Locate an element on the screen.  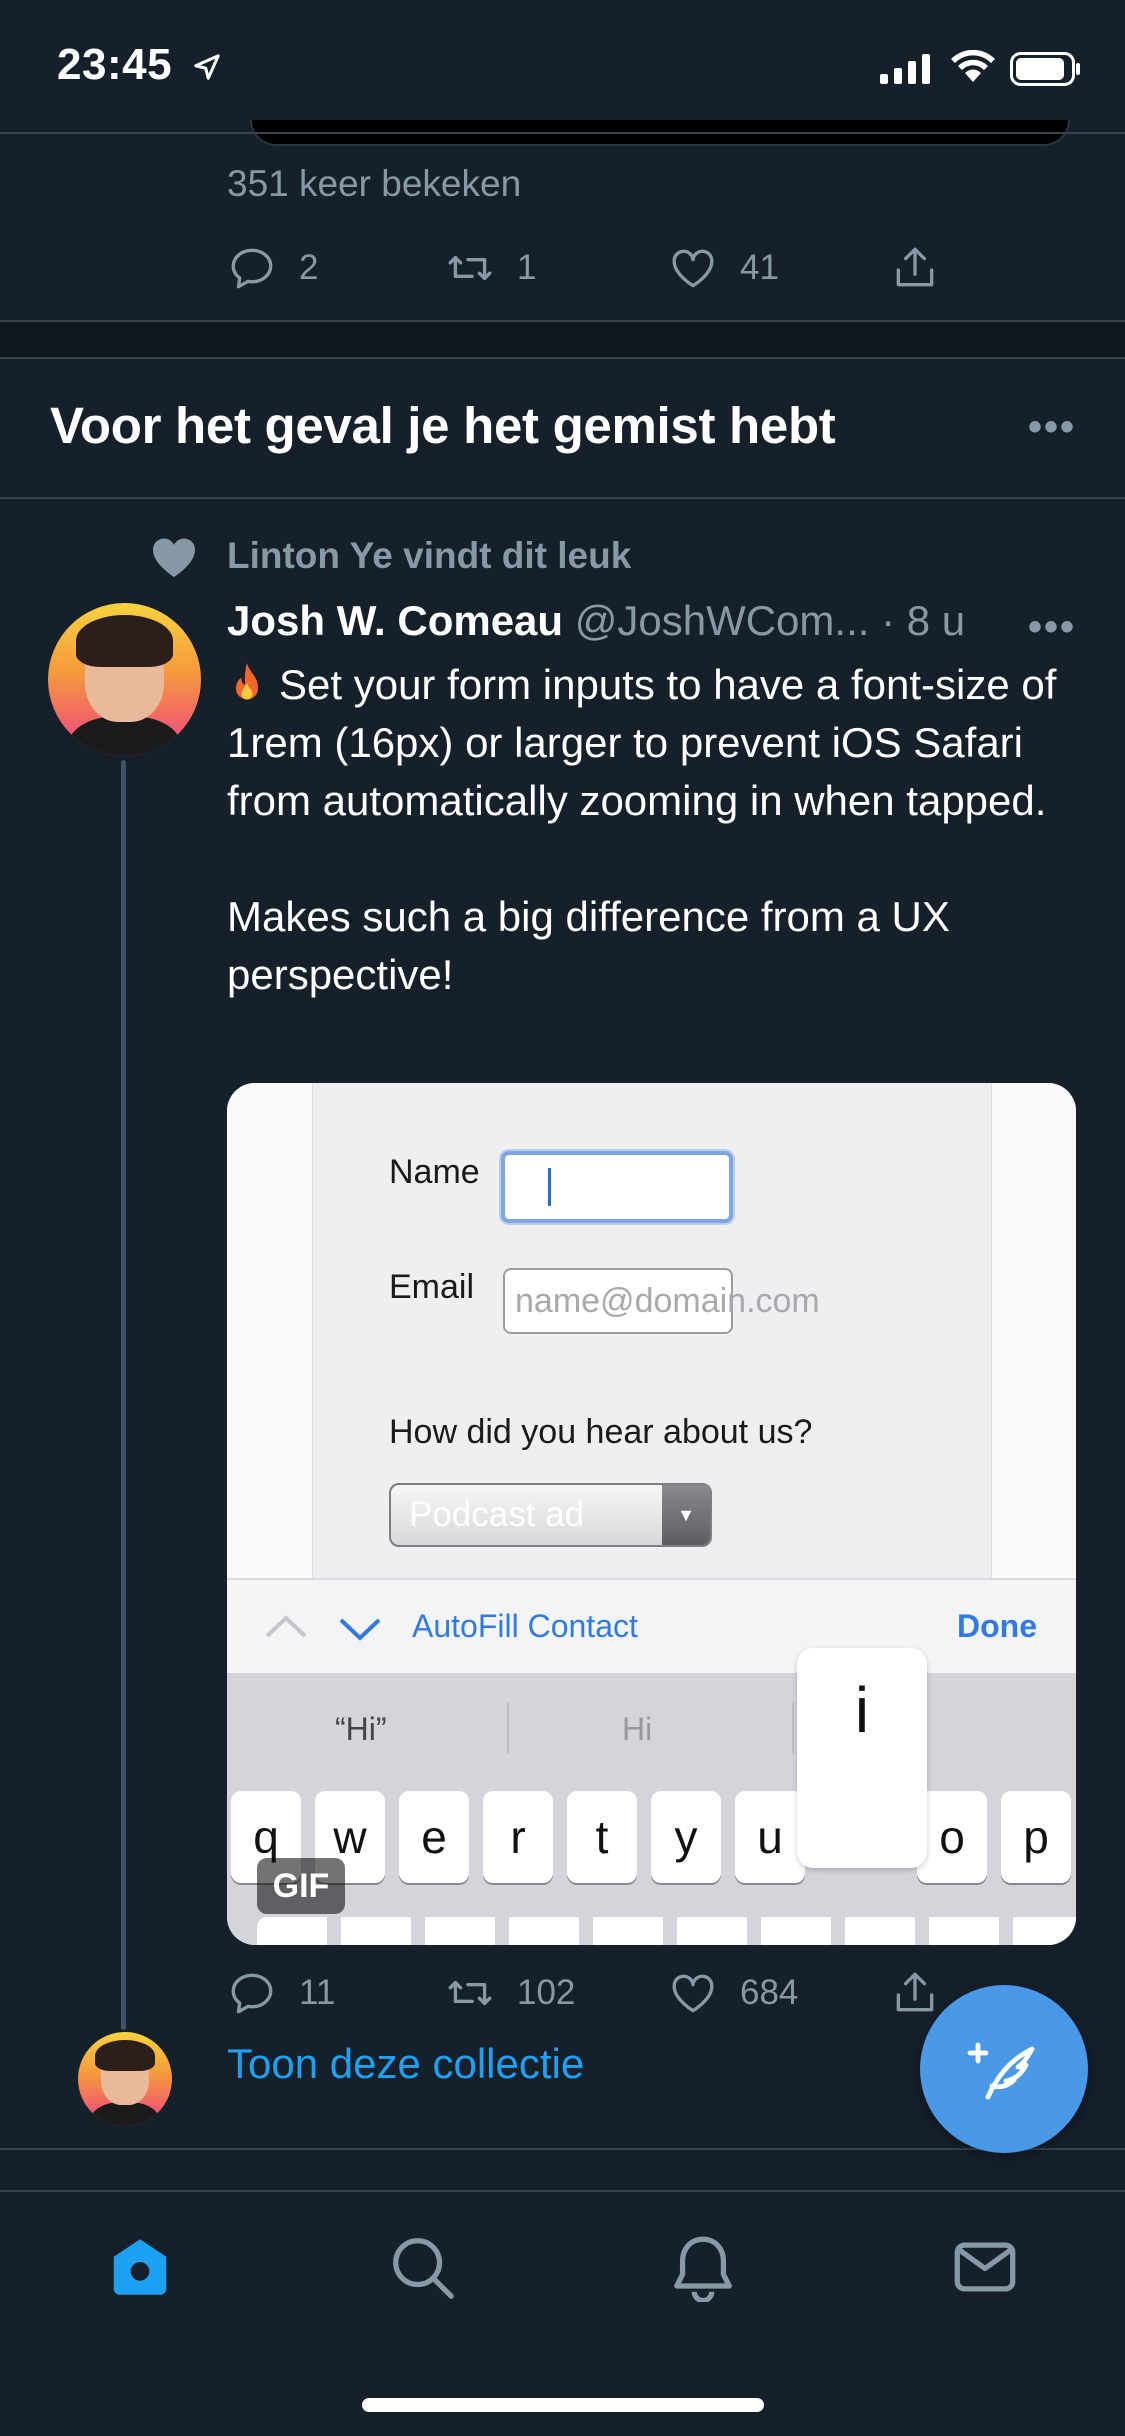
tweet-more-button: ••• is located at coordinates (1052, 627).